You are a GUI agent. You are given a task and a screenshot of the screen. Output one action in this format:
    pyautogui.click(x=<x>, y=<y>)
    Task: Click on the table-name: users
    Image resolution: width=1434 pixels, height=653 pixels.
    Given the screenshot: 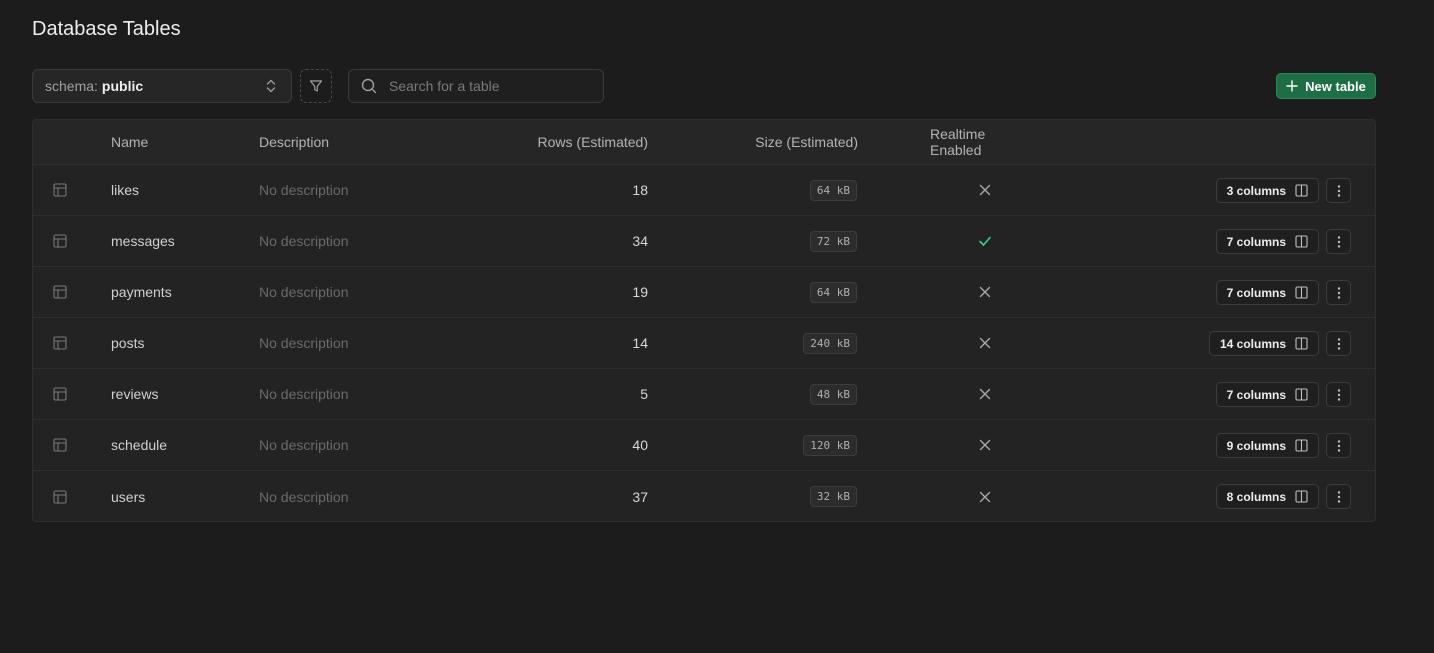 What is the action you would take?
    pyautogui.click(x=128, y=496)
    